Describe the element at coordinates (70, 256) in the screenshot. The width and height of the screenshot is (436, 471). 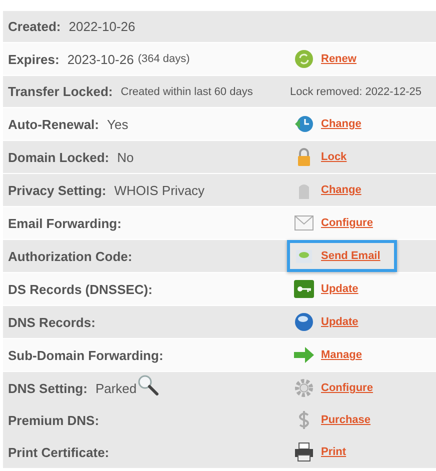
I see `field-label: Authorization Code:` at that location.